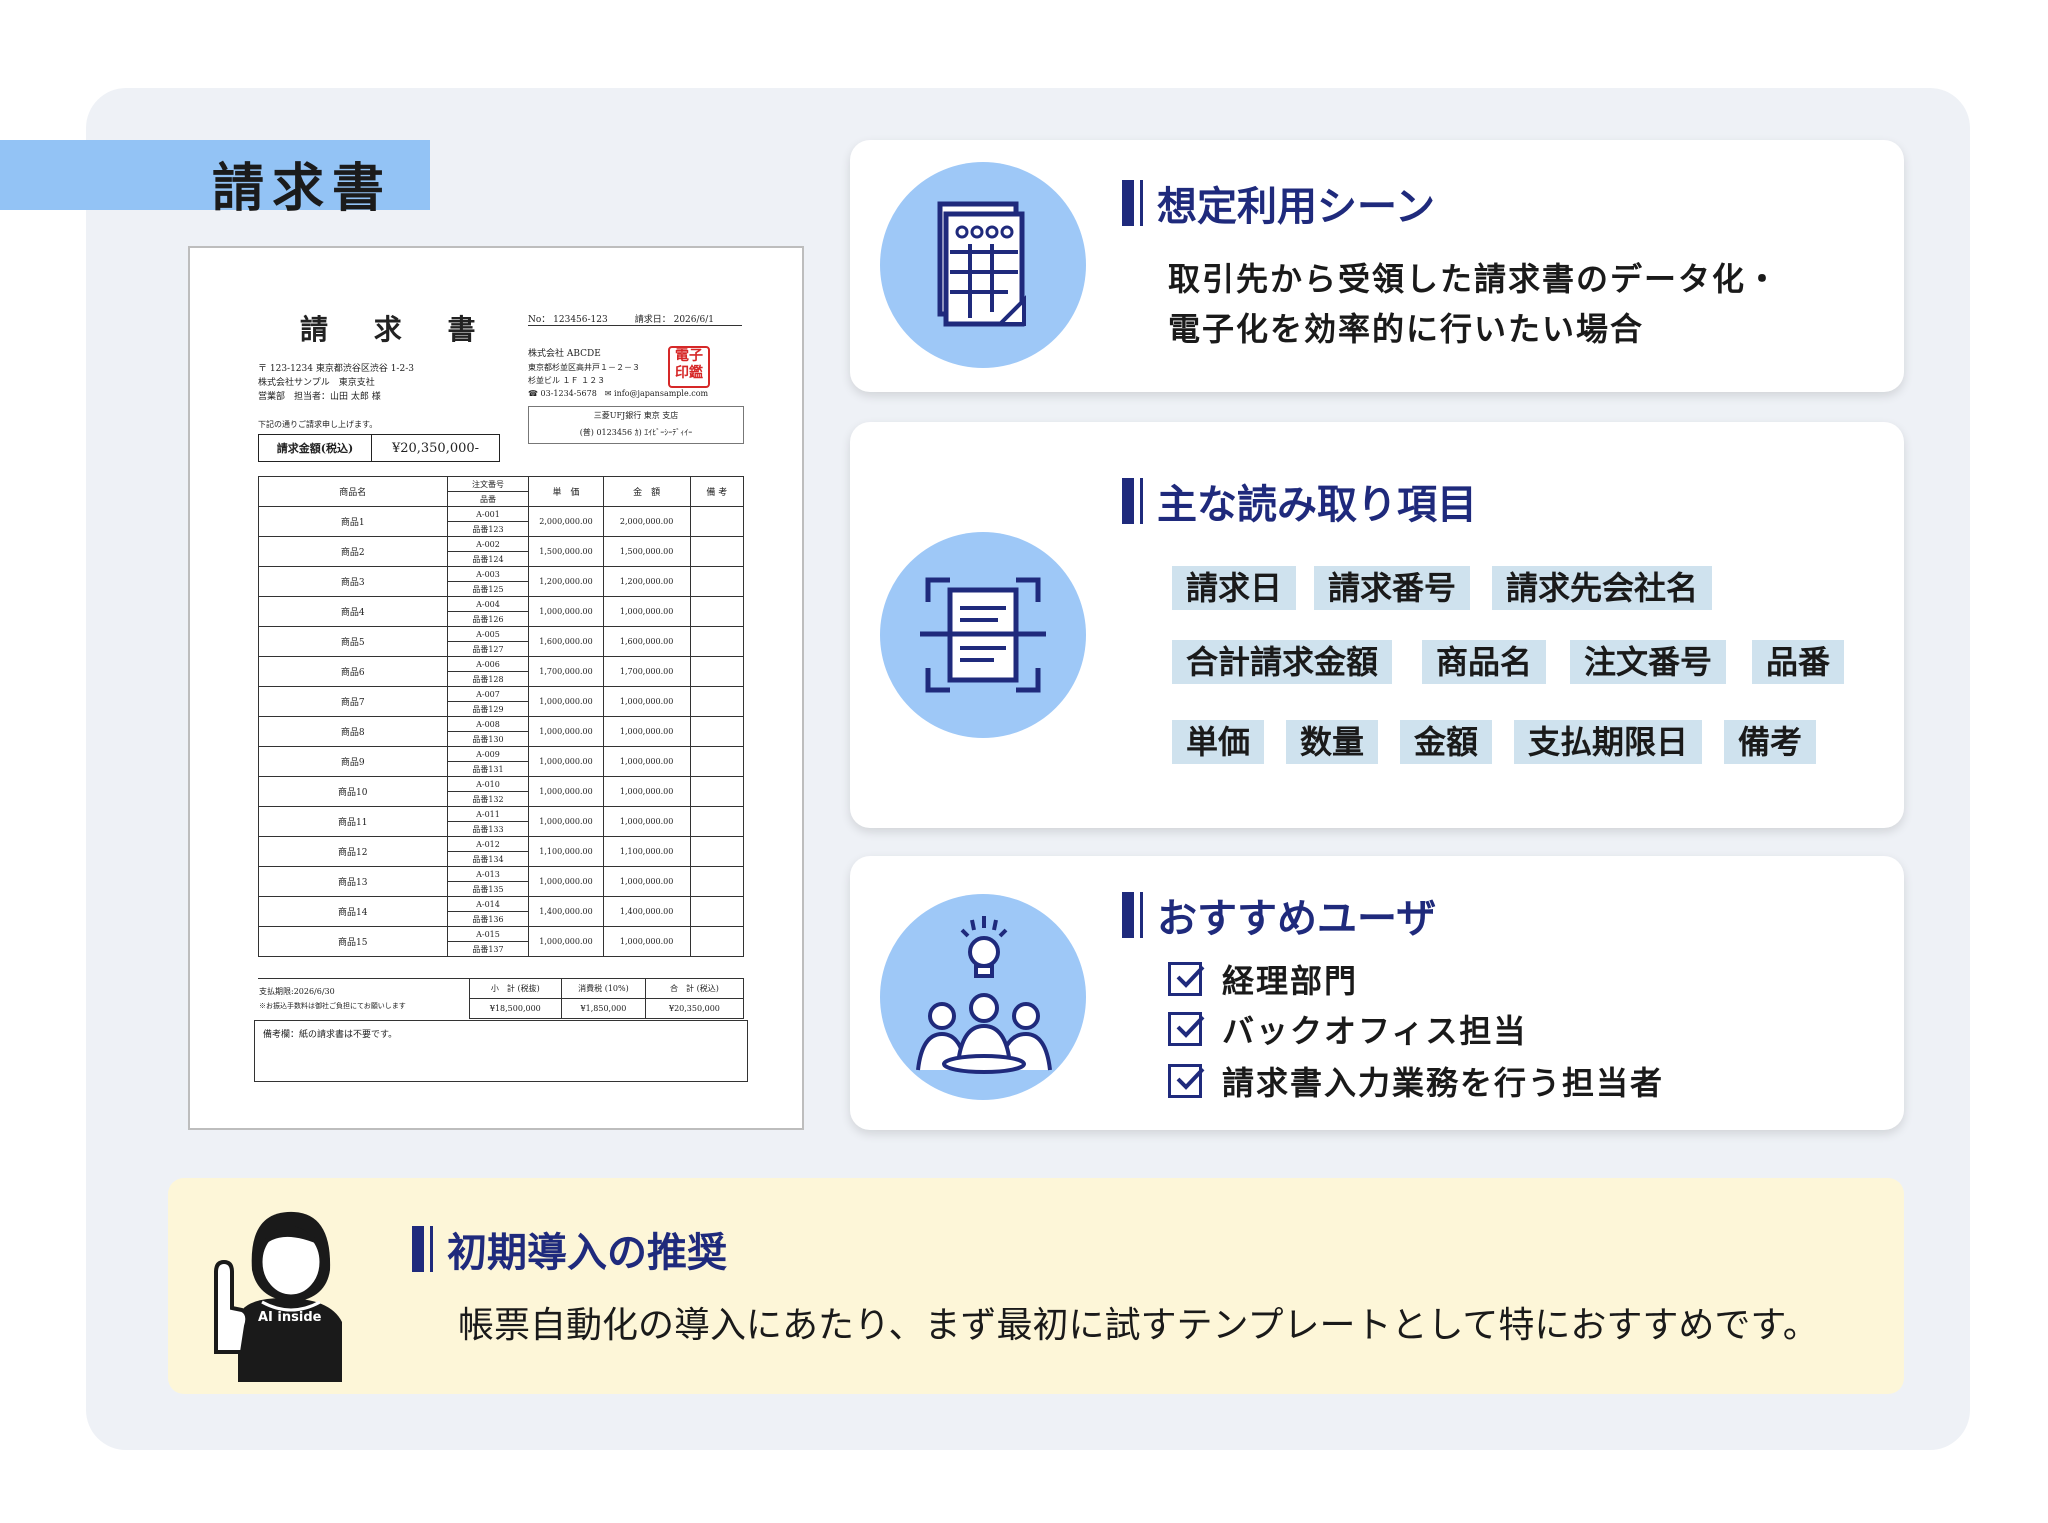 The image size is (2048, 1523). I want to click on user-item: バックオフィス担当, so click(1347, 1029).